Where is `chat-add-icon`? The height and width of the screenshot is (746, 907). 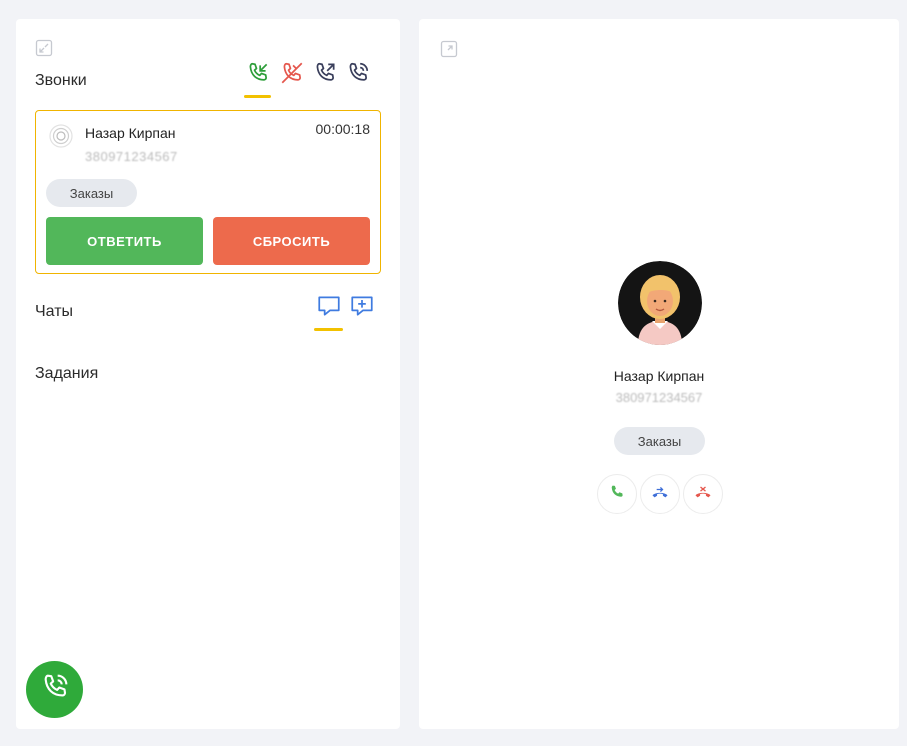 chat-add-icon is located at coordinates (362, 308).